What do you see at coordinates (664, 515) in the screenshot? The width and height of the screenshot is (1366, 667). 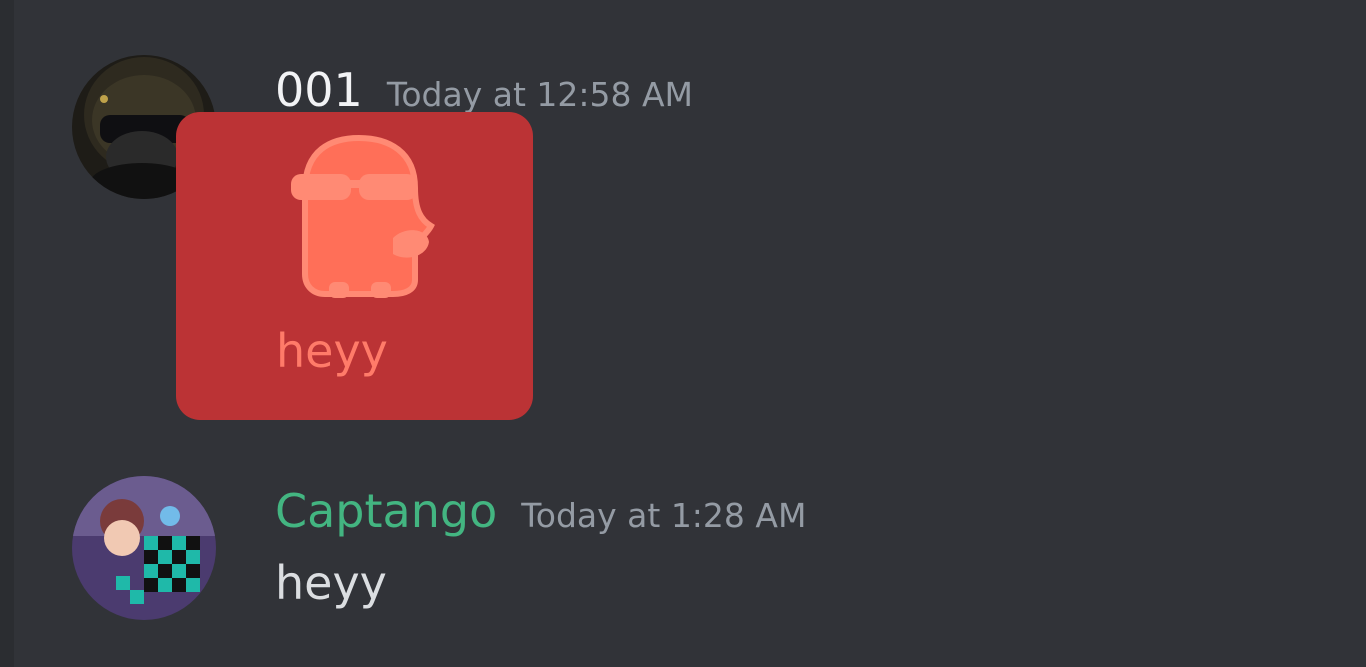 I see `timestamp: Today at 1:28 AM` at bounding box center [664, 515].